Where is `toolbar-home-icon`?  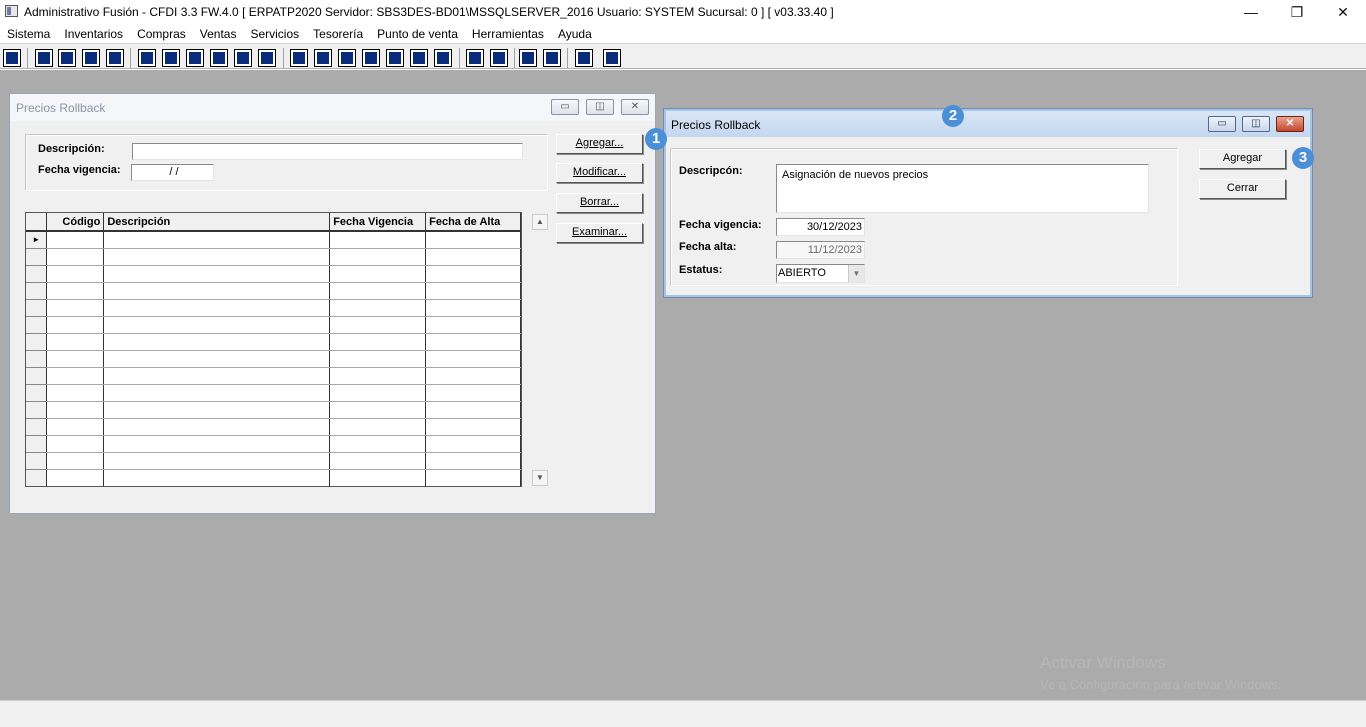 toolbar-home-icon is located at coordinates (475, 58).